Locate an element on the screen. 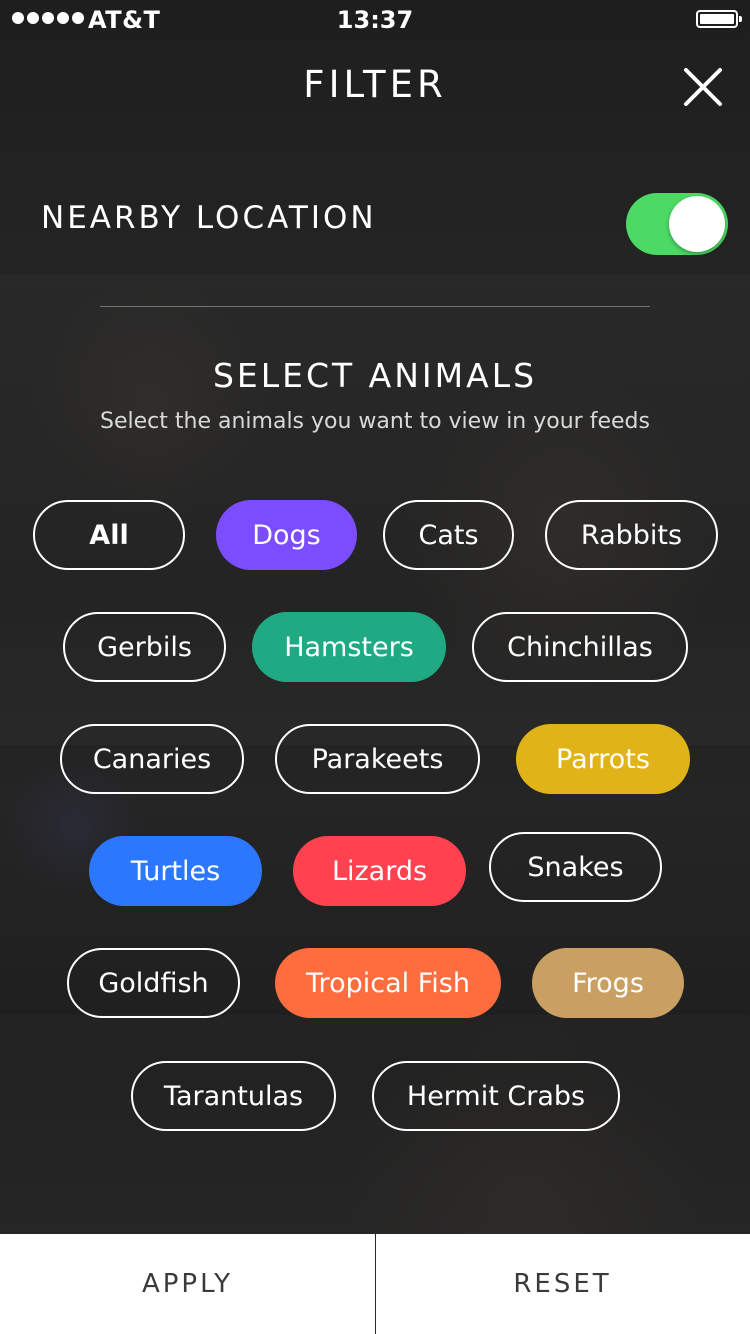 This screenshot has height=1334, width=750. reset-button: RESET is located at coordinates (562, 1284).